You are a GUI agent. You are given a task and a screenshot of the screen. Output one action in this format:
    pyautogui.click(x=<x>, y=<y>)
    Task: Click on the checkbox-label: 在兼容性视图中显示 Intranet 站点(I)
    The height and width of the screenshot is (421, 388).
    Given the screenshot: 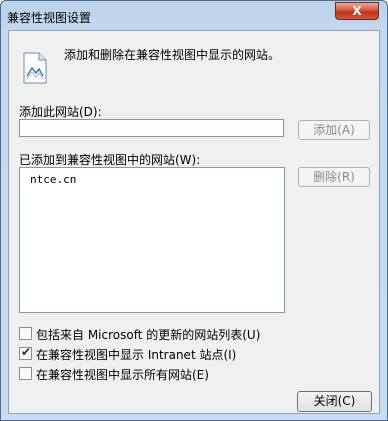 What is the action you would take?
    pyautogui.click(x=136, y=355)
    